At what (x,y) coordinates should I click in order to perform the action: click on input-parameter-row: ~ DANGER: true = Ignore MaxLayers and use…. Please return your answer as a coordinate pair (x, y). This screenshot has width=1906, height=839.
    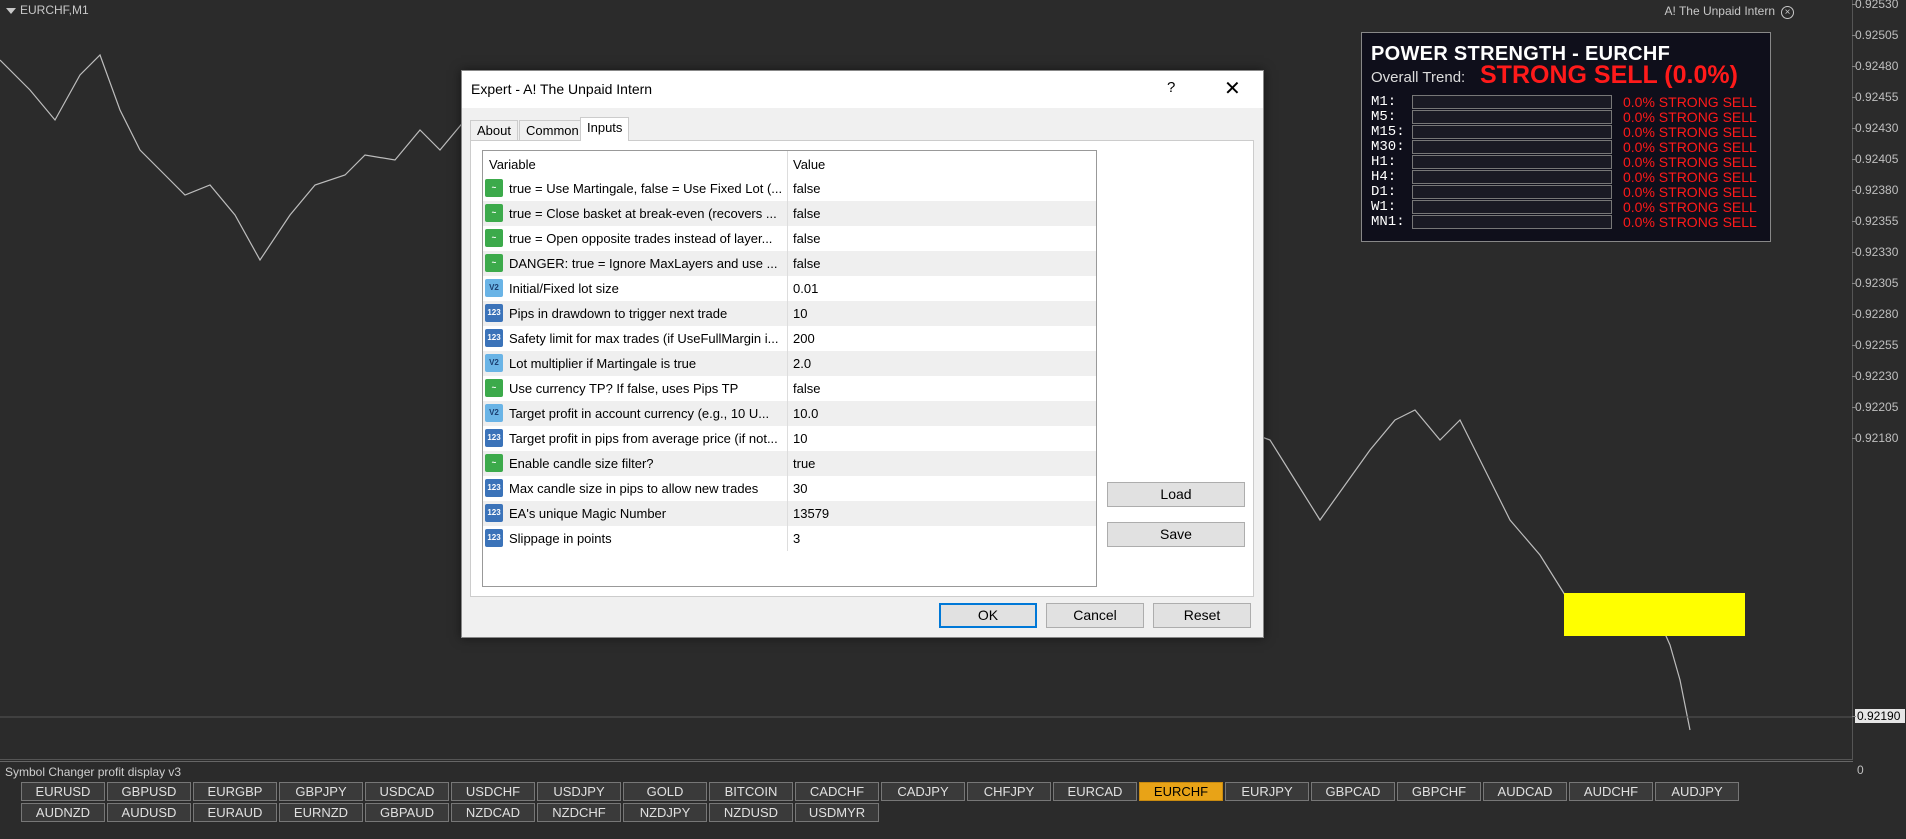
    Looking at the image, I should click on (789, 263).